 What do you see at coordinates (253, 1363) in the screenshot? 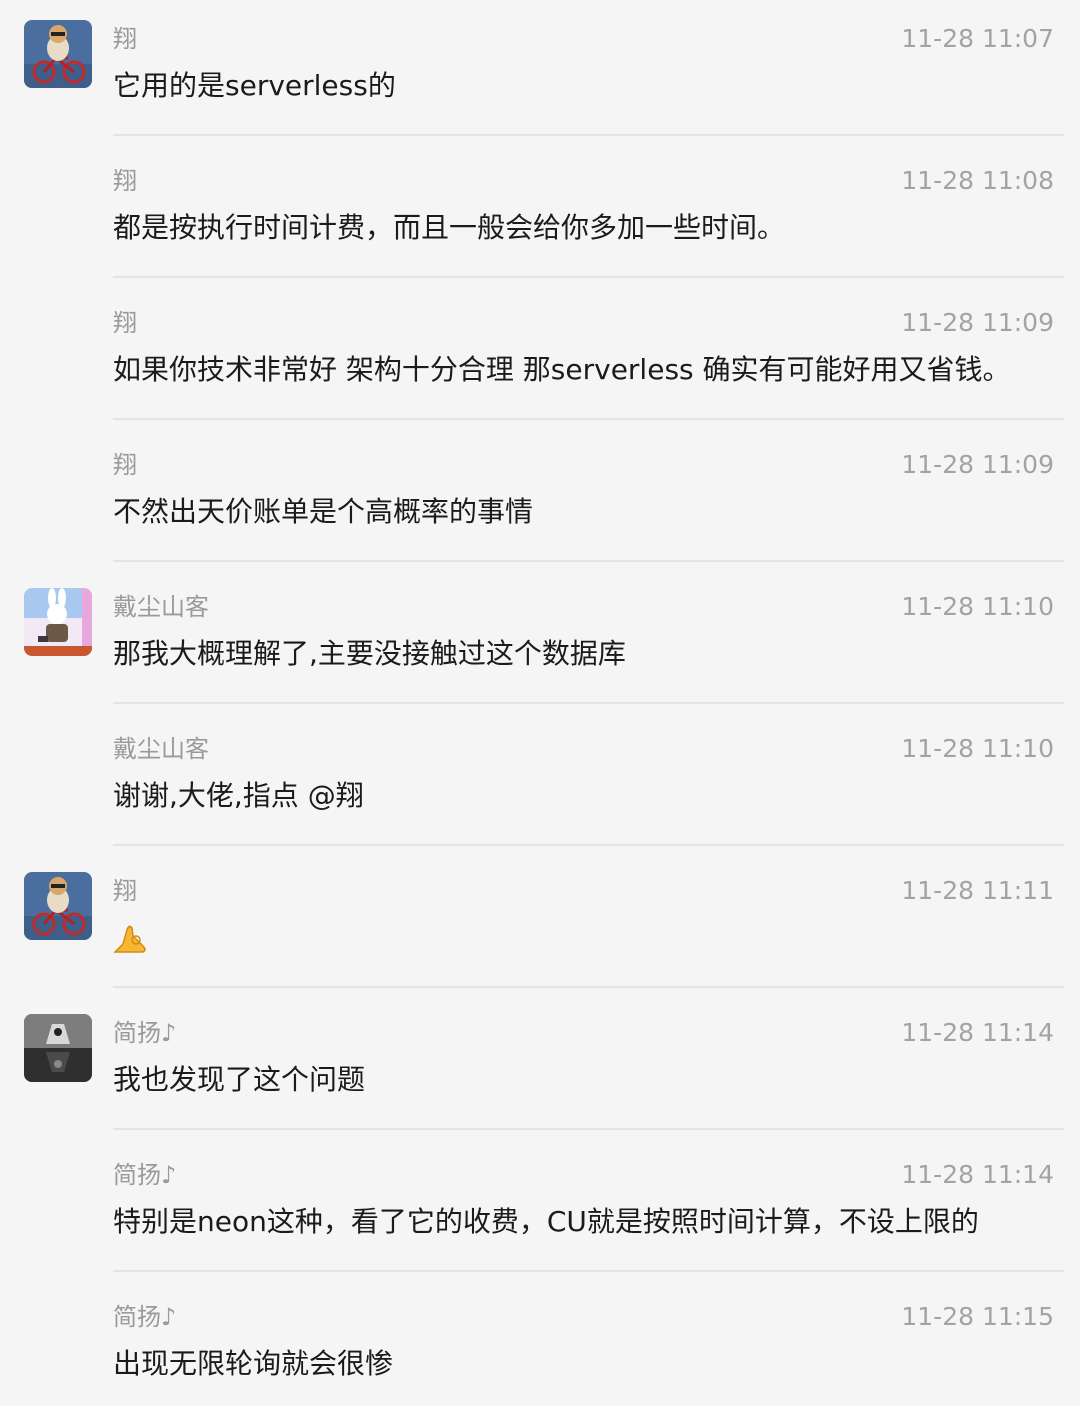
I see `message-text: 出现无限轮询就会很惨` at bounding box center [253, 1363].